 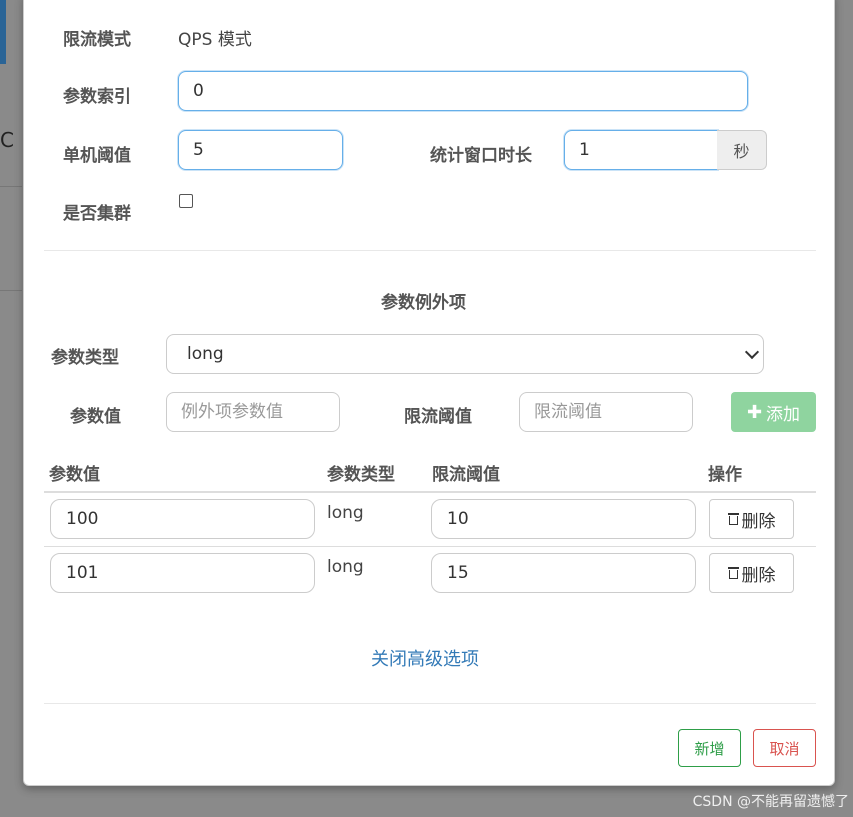 What do you see at coordinates (725, 475) in the screenshot?
I see `table-header-action: 操作` at bounding box center [725, 475].